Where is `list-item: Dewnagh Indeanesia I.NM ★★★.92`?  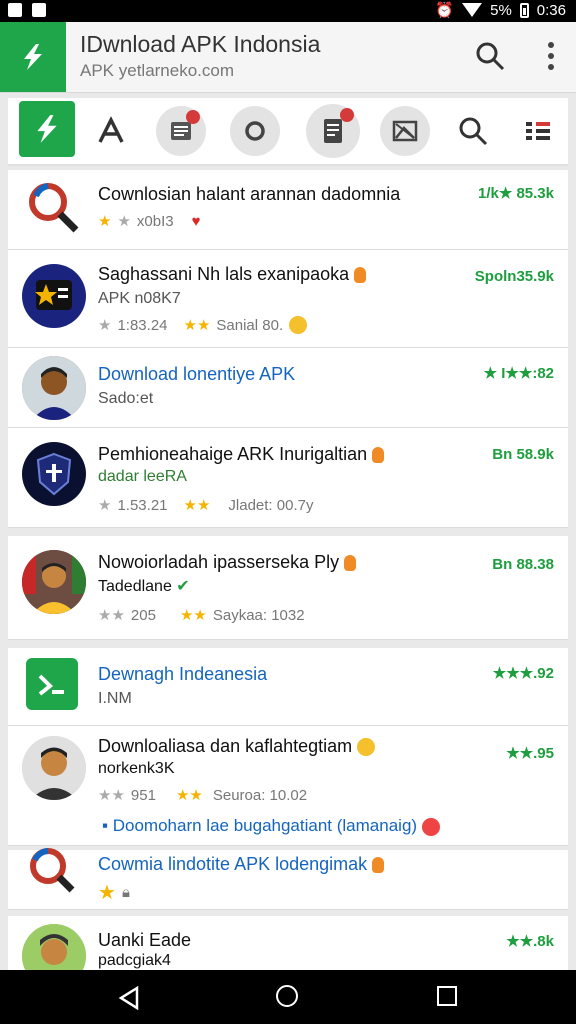
list-item: Dewnagh Indeanesia I.NM ★★★.92 is located at coordinates (288, 687).